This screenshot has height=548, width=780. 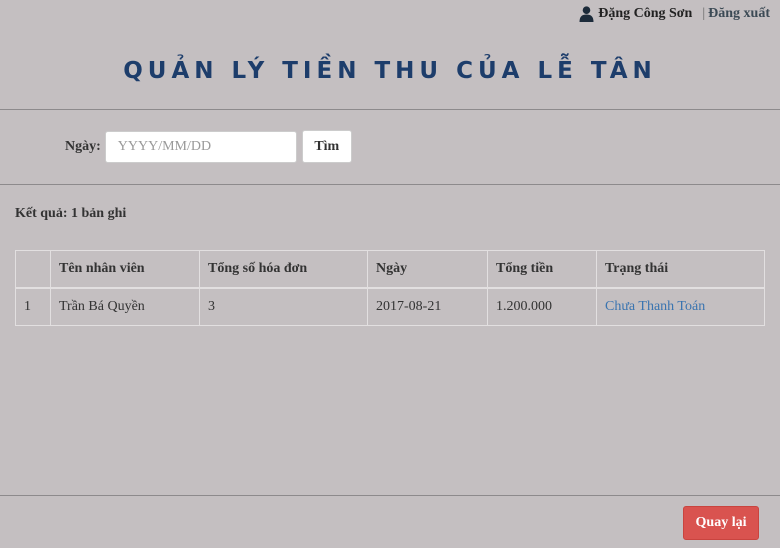 I want to click on user-icon, so click(x=586, y=14).